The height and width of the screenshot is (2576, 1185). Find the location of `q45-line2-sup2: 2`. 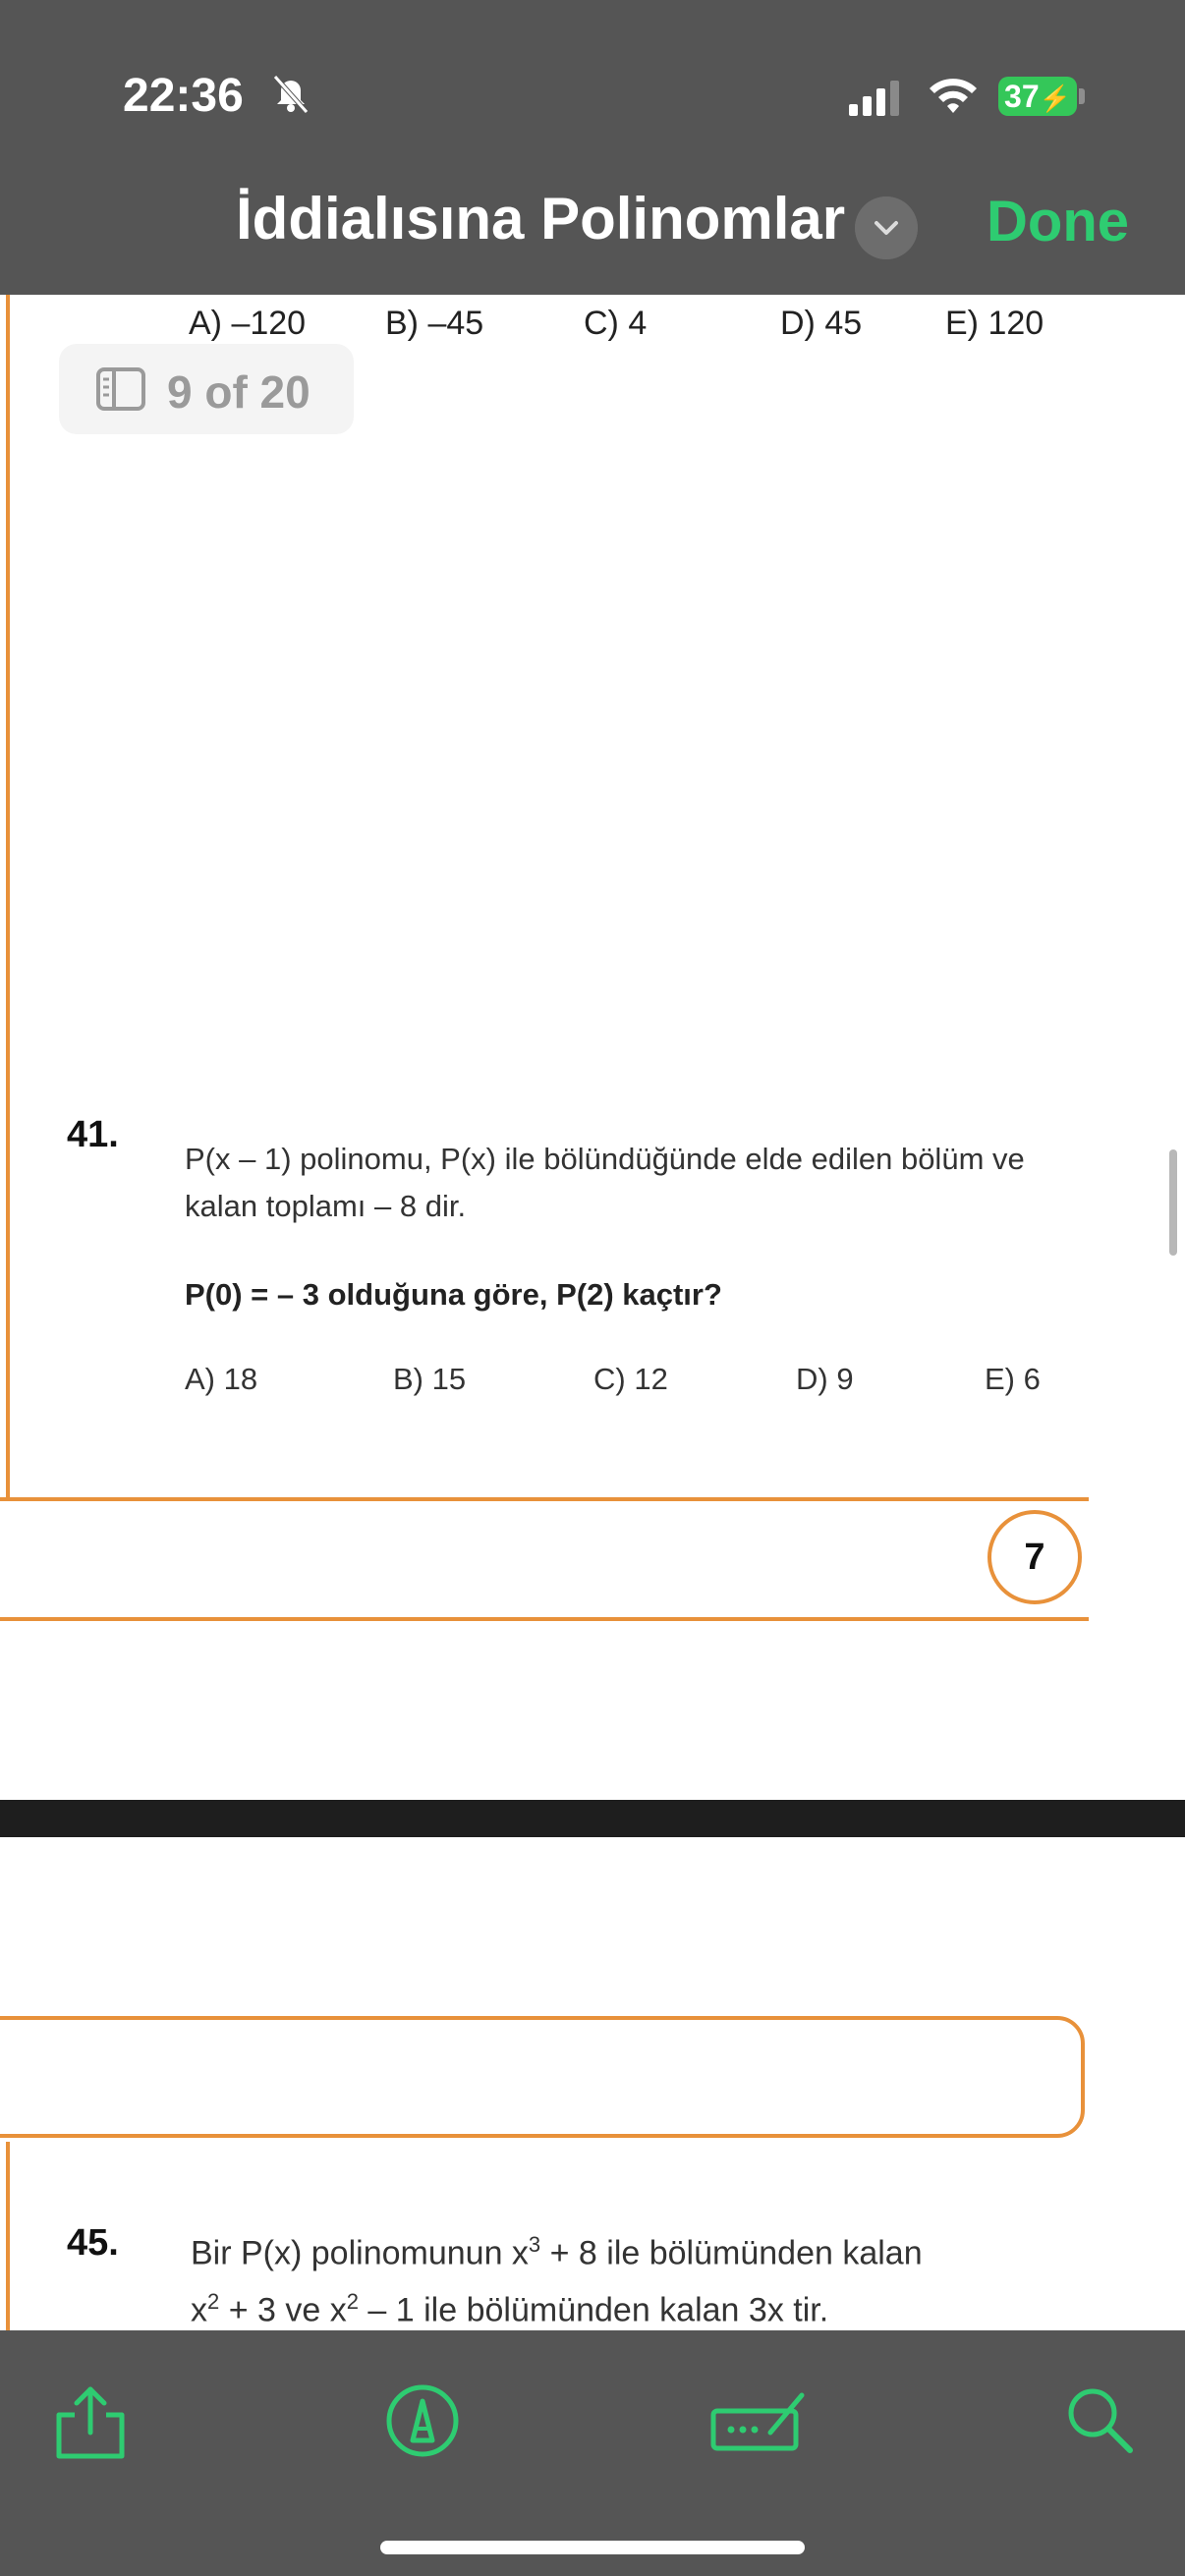

q45-line2-sup2: 2 is located at coordinates (352, 2301).